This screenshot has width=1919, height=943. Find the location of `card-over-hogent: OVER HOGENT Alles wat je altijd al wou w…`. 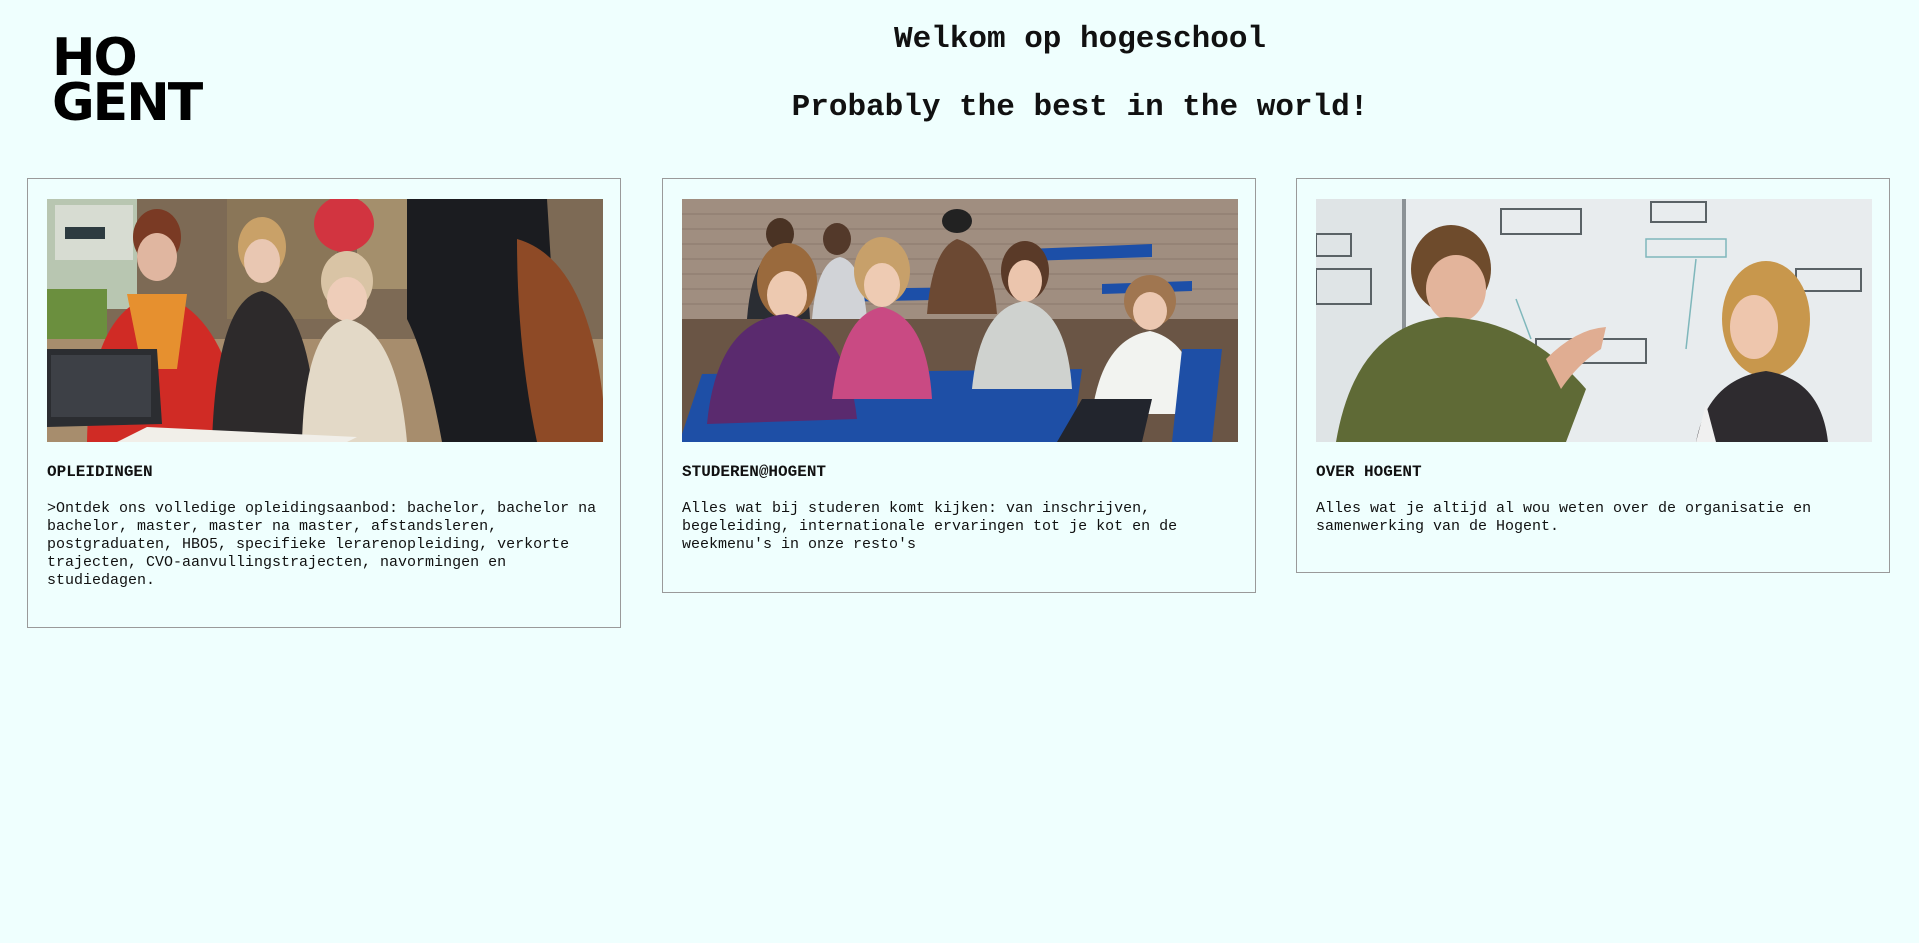

card-over-hogent: OVER HOGENT Alles wat je altijd al wou w… is located at coordinates (1593, 375).